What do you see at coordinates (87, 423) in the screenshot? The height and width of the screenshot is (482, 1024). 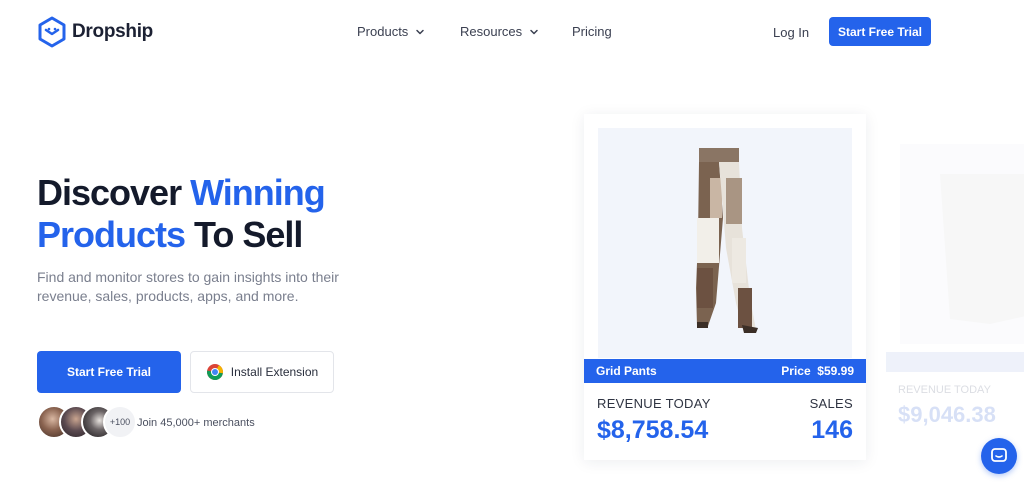 I see `merchant-avatars: +100` at bounding box center [87, 423].